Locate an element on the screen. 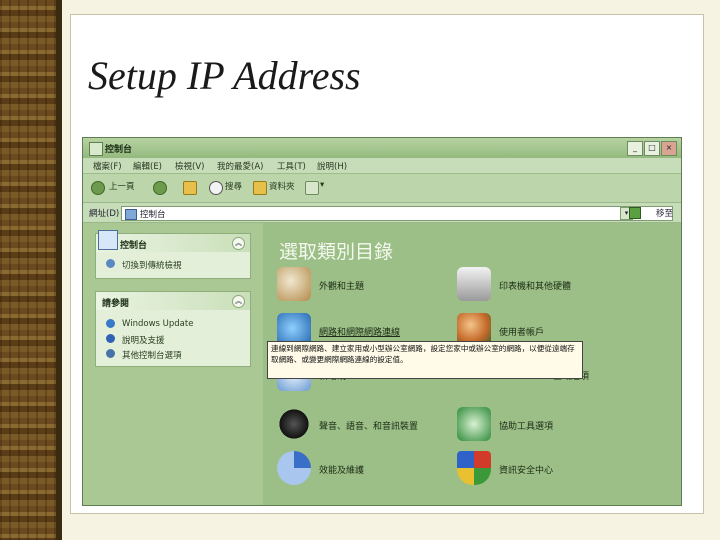 This screenshot has width=720, height=540. see-also-box-header: 請參閱 ︽ is located at coordinates (173, 301).